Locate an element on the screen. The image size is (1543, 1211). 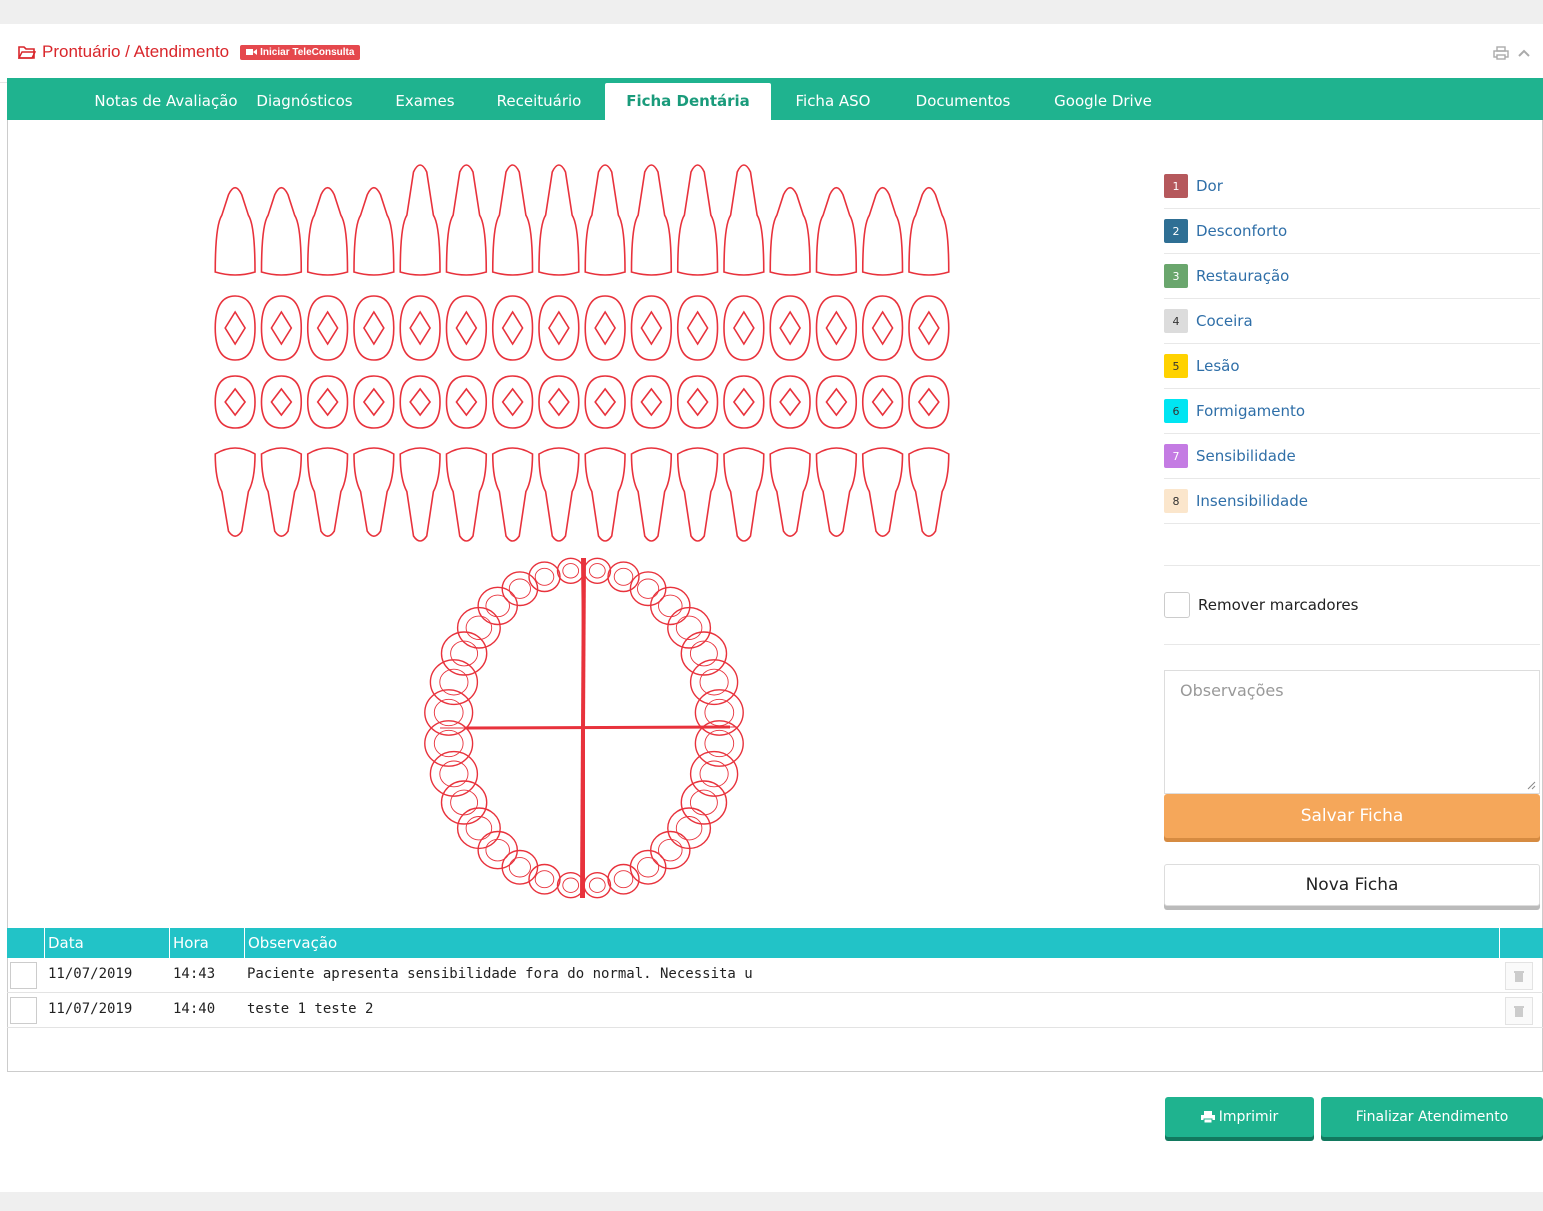
observacoes-textarea: Observações is located at coordinates (1352, 732).